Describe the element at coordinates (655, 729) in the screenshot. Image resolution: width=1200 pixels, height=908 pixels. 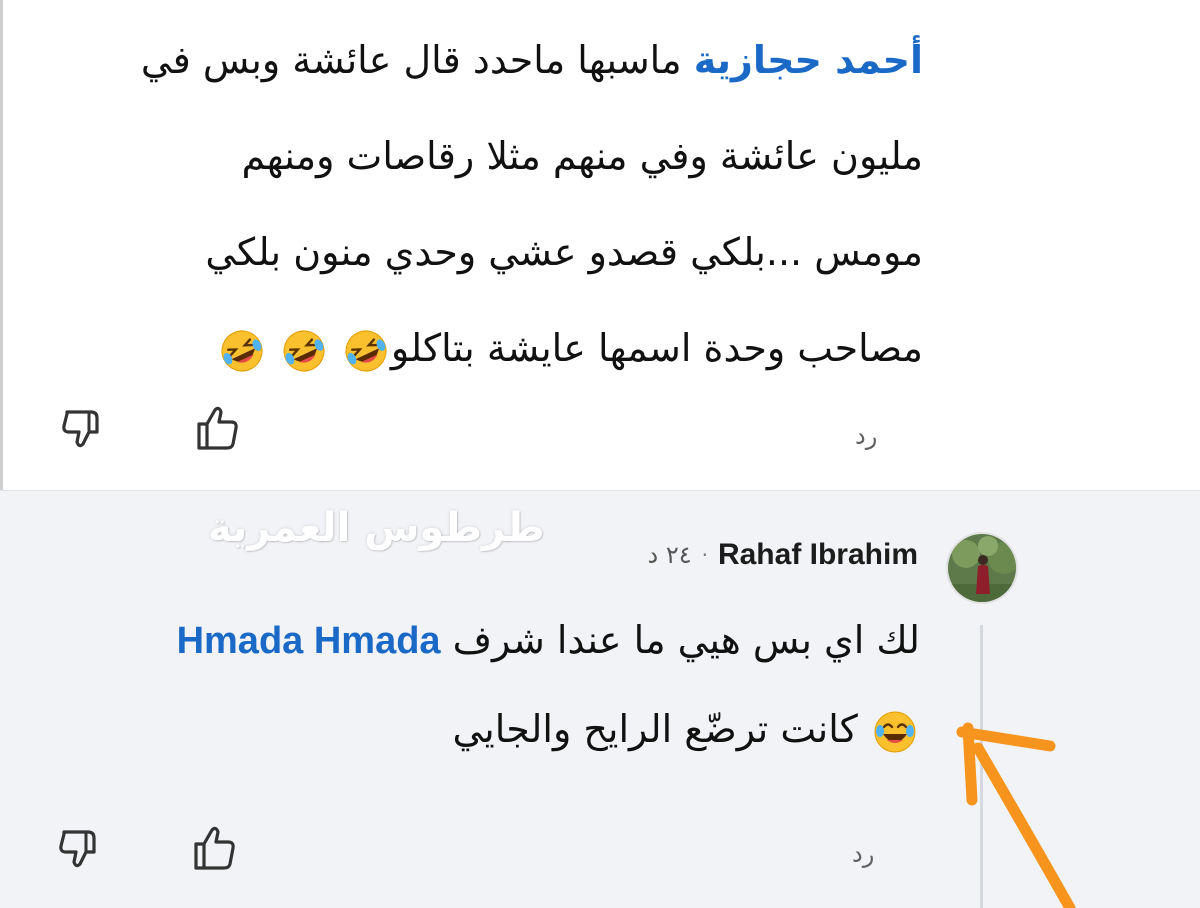
I see `reply-text-2: كانت ترضّع الرايح والجايي` at that location.